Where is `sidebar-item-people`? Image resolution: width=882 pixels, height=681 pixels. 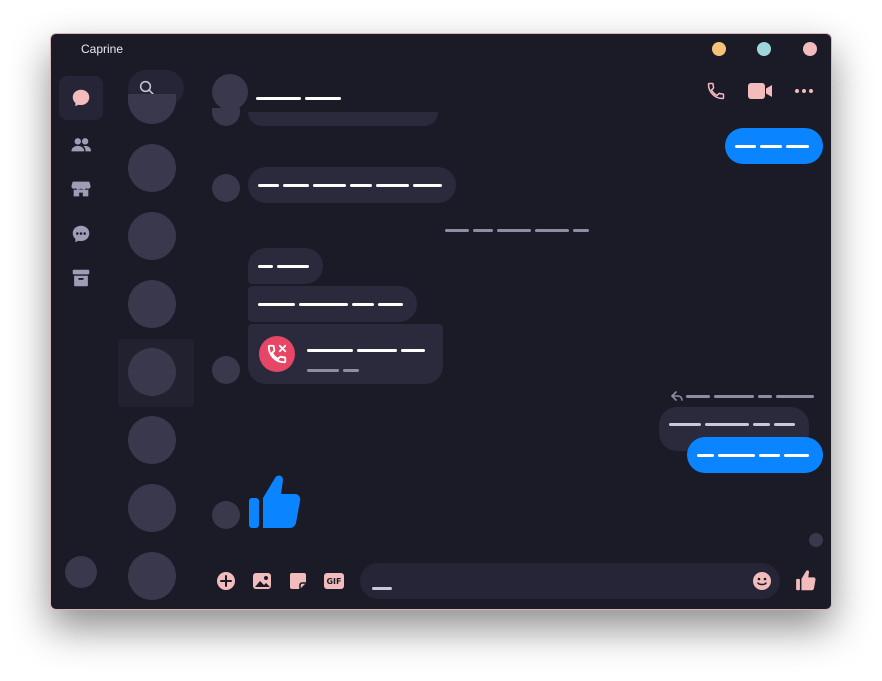
sidebar-item-people is located at coordinates (81, 145).